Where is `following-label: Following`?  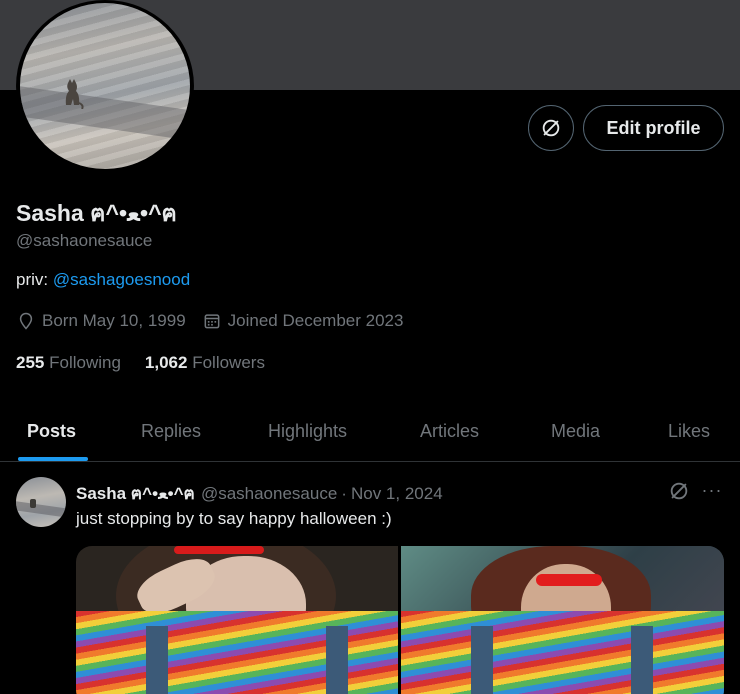
following-label: Following is located at coordinates (85, 362).